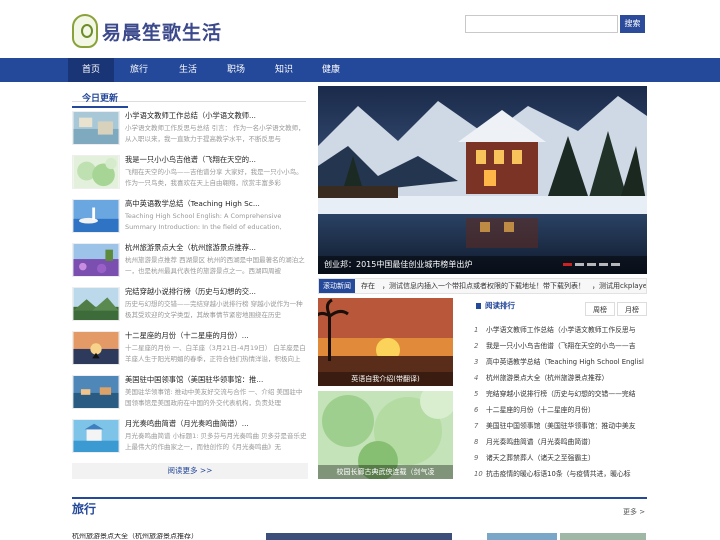 Image resolution: width=720 pixels, height=540 pixels. What do you see at coordinates (385, 342) in the screenshot?
I see `picture-tile: 英语自我介绍(带翻译)` at bounding box center [385, 342].